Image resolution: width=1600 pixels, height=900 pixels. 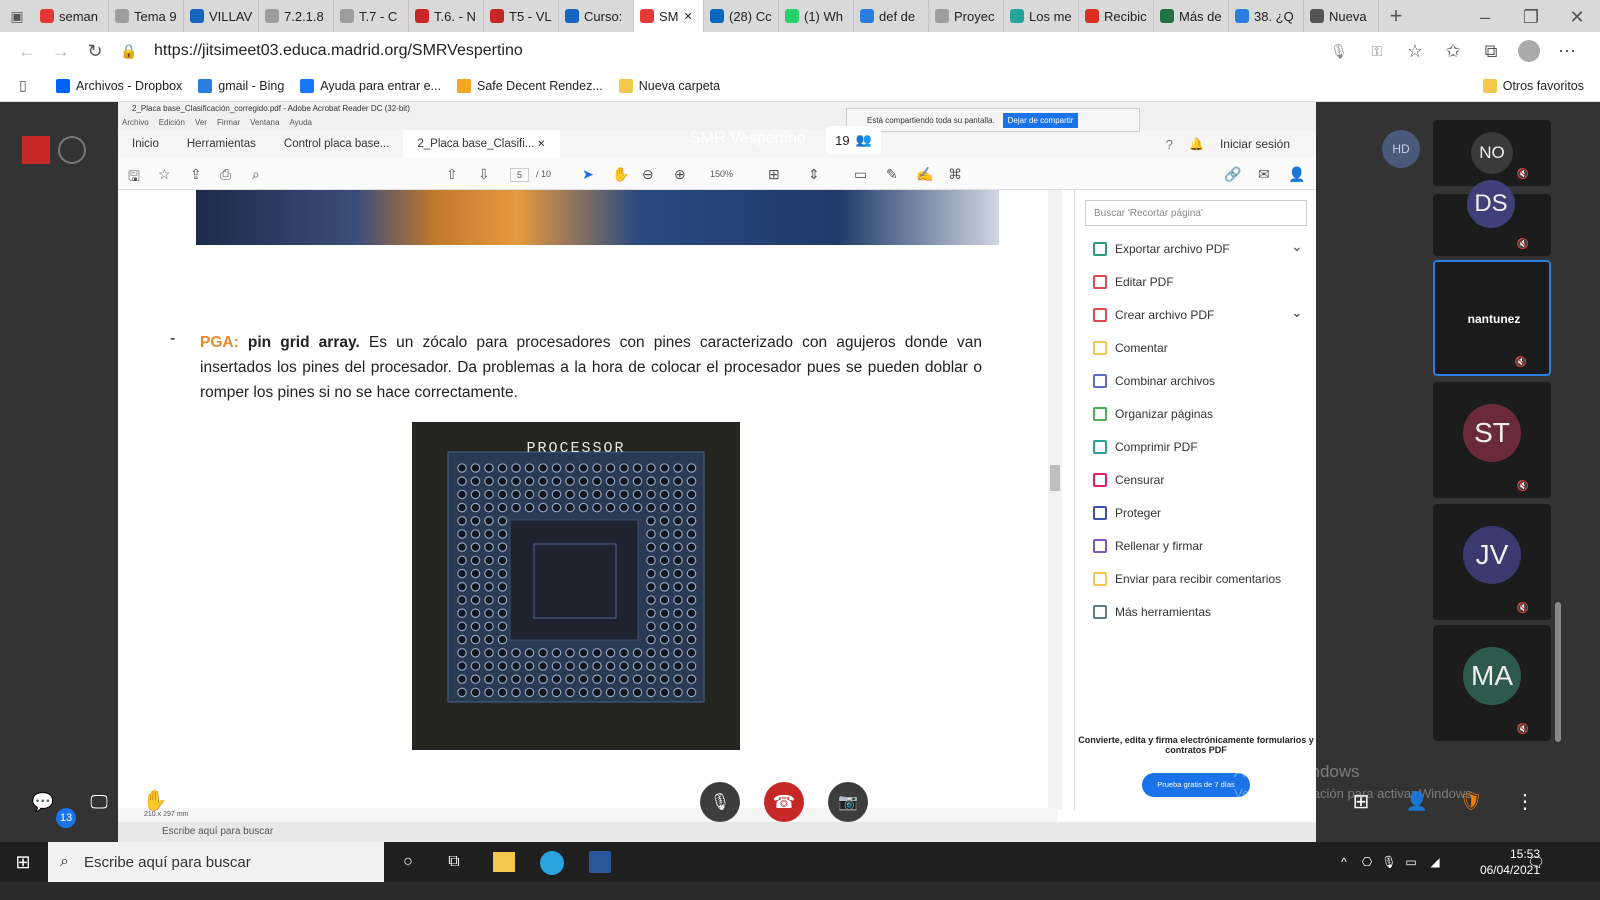 I want to click on microphone-icon: 🎙, so click(x=1339, y=51).